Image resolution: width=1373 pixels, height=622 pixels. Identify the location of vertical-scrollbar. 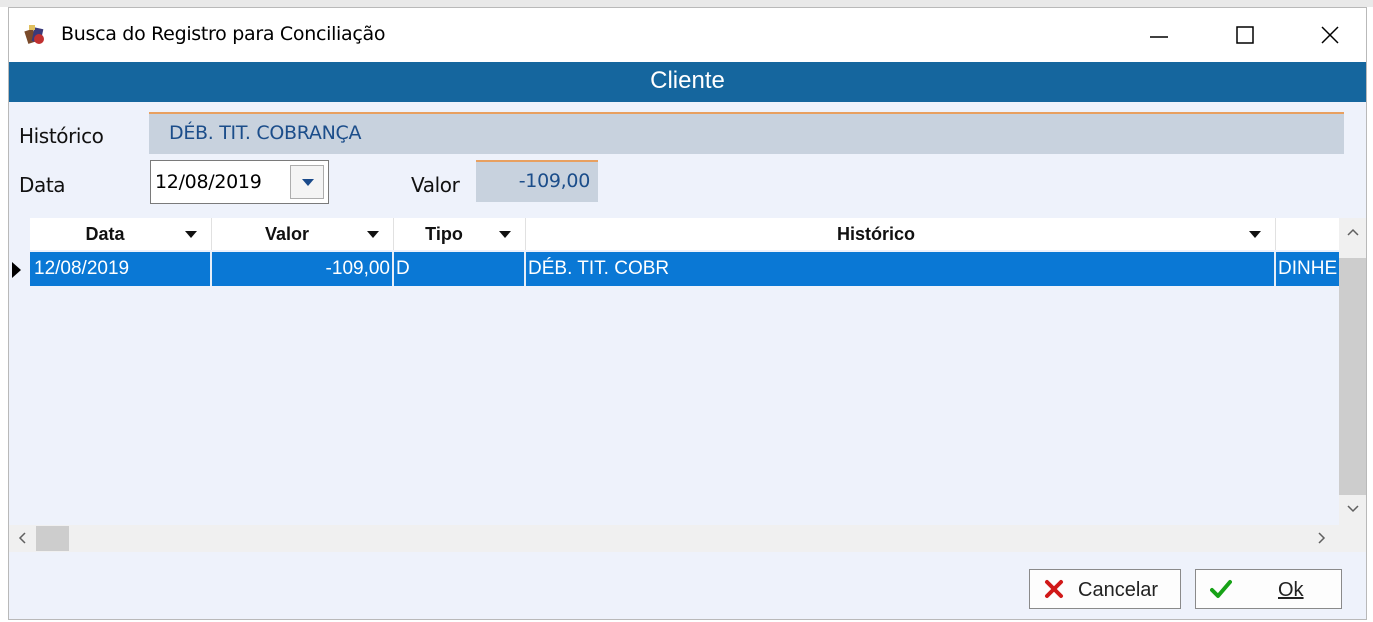
(1352, 371).